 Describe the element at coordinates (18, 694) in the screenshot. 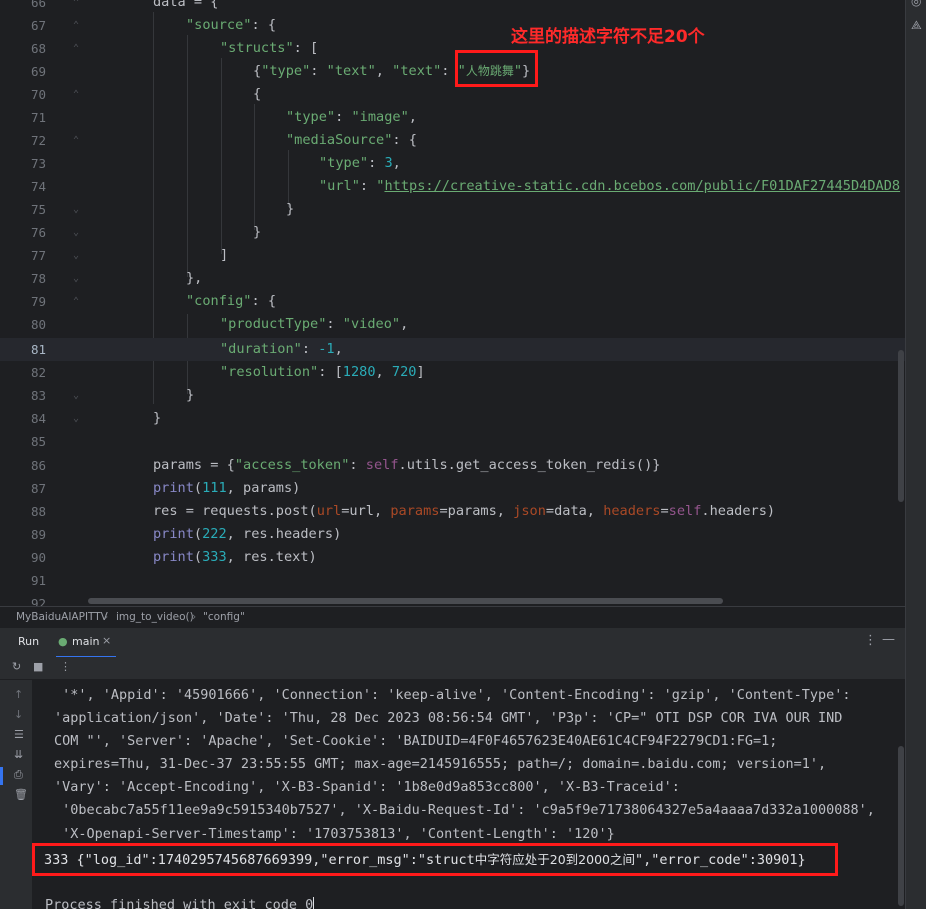

I see `scroll-up-icon: ↑` at that location.